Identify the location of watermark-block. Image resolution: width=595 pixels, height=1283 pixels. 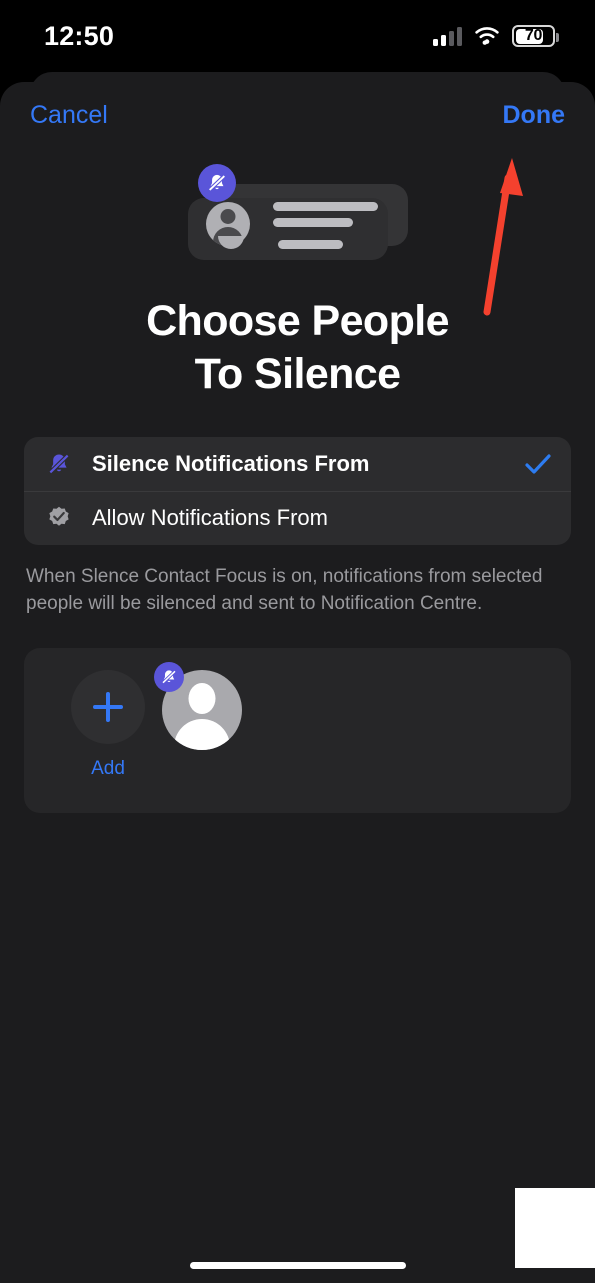
(555, 1228).